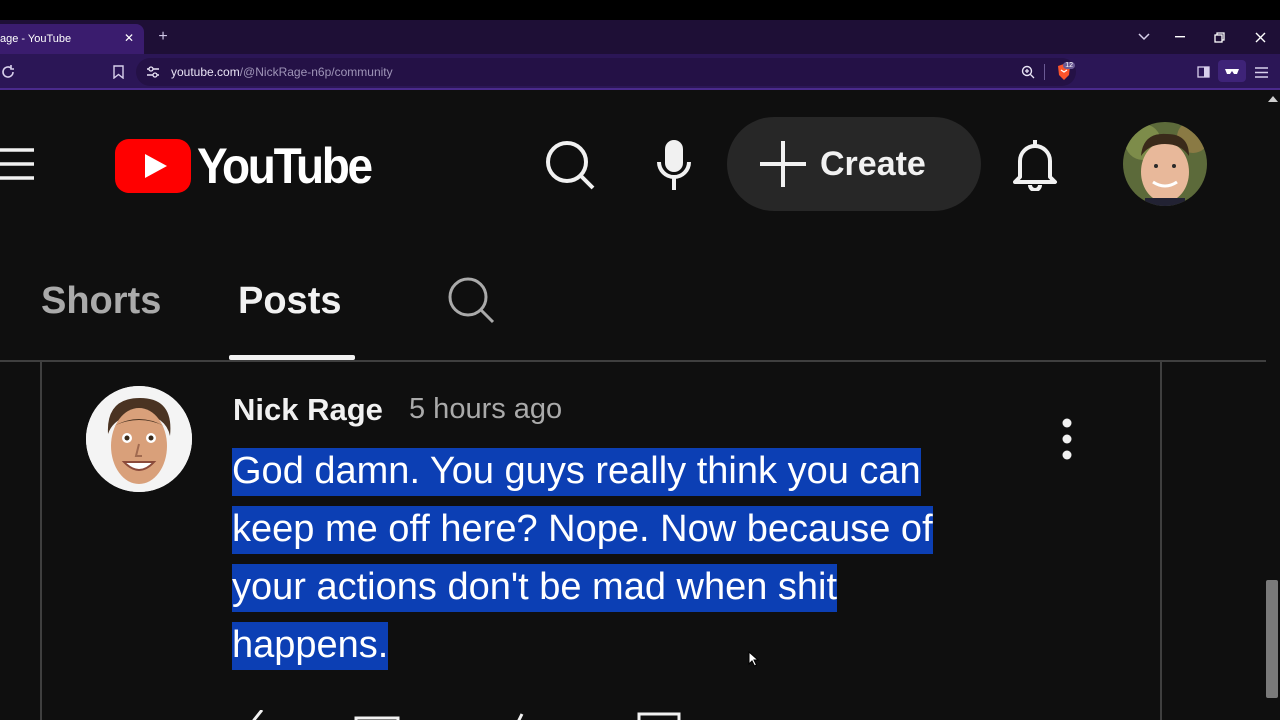 The image size is (1280, 720). I want to click on separator, so click(1044, 72).